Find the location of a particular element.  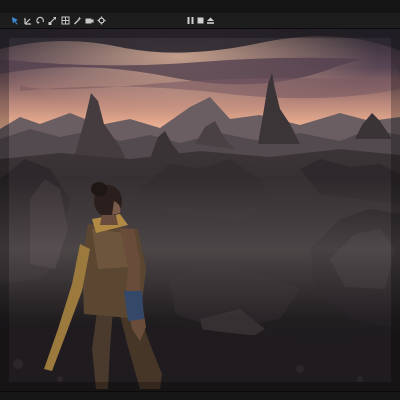

scale-icon is located at coordinates (52, 20).